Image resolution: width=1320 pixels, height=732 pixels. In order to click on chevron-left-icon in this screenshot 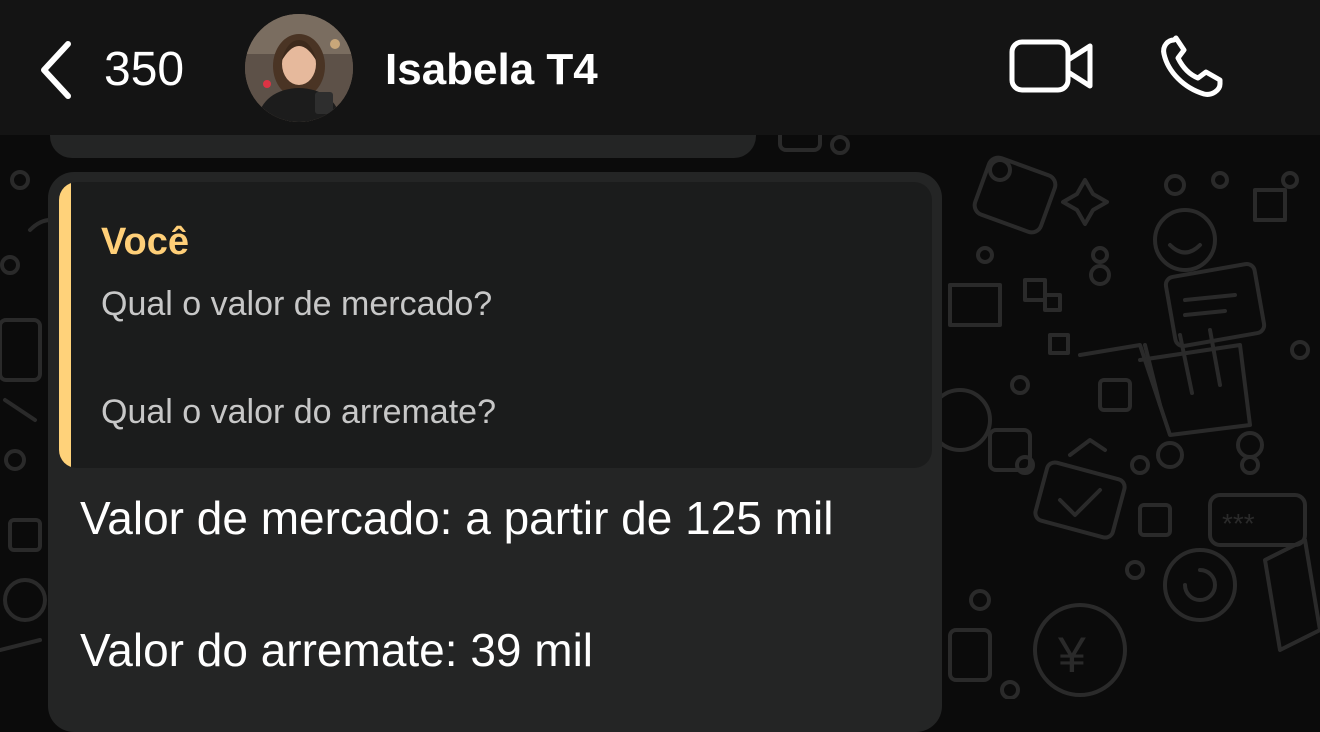, I will do `click(56, 70)`.